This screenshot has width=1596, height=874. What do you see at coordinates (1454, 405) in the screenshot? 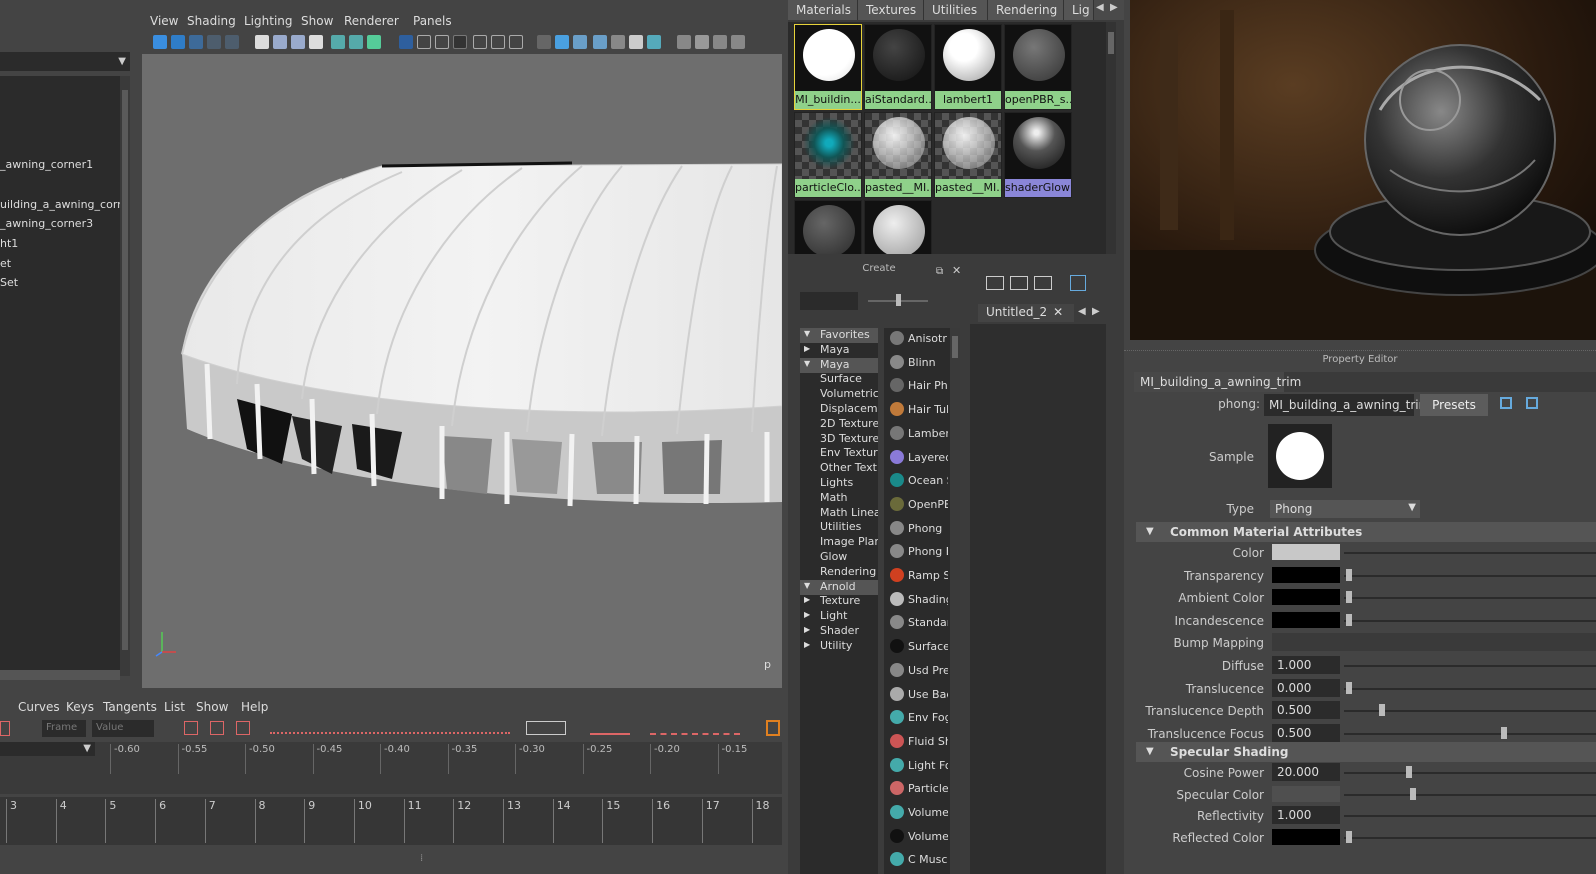
I see `presets-button: Presets` at bounding box center [1454, 405].